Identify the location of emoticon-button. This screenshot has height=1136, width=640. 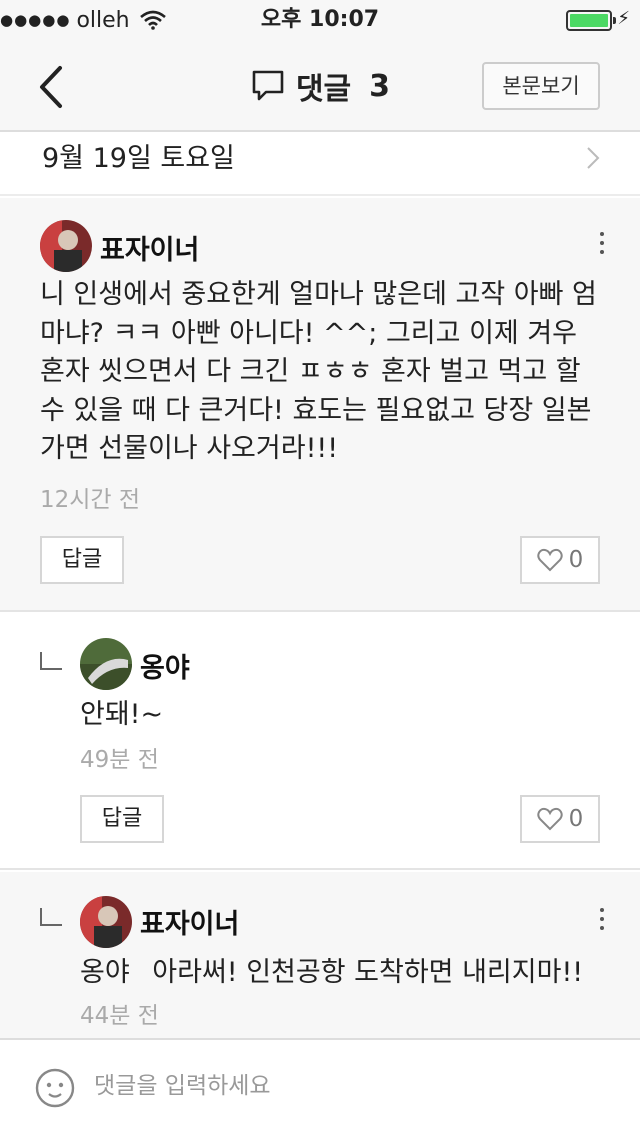
(55, 1088).